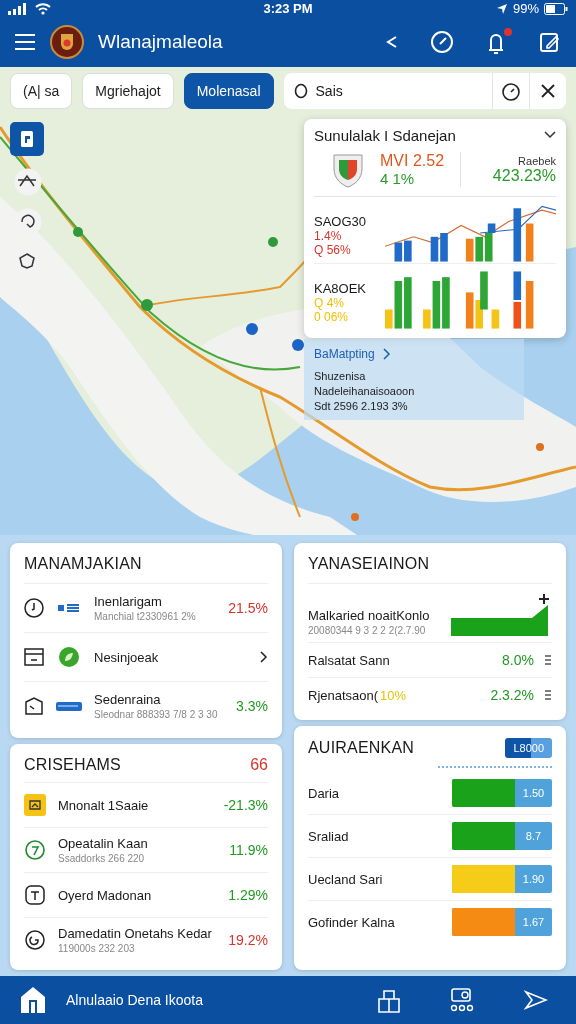  I want to click on info-text: Sdt 2596 2.193 3%, so click(361, 405).